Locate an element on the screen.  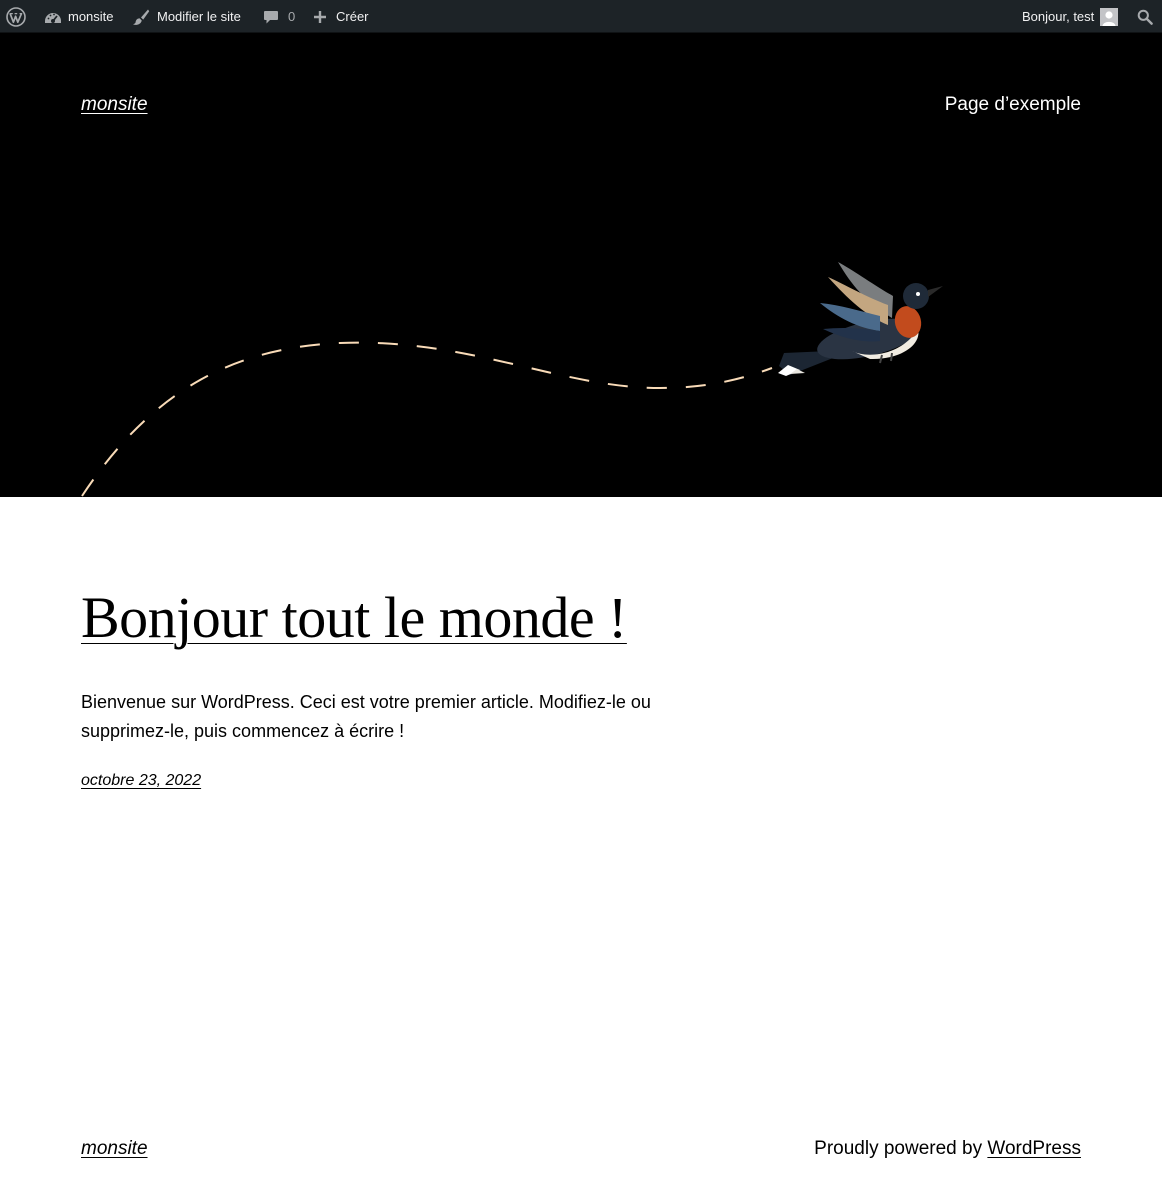
edit-site-label: Modifier le site is located at coordinates (199, 16).